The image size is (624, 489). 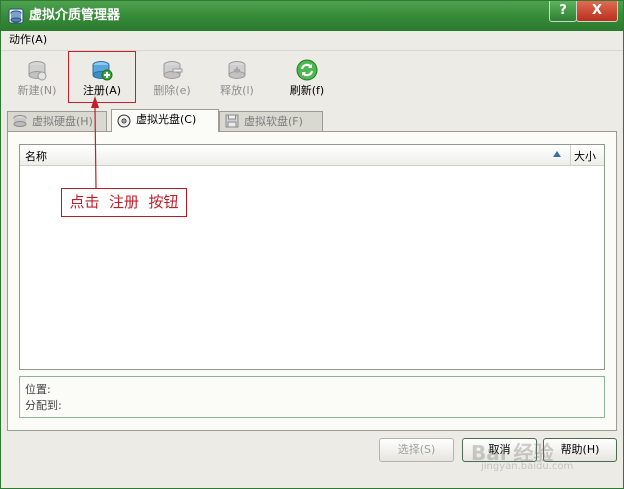 What do you see at coordinates (124, 202) in the screenshot?
I see `annotation-callout: 点击 注册 按钮` at bounding box center [124, 202].